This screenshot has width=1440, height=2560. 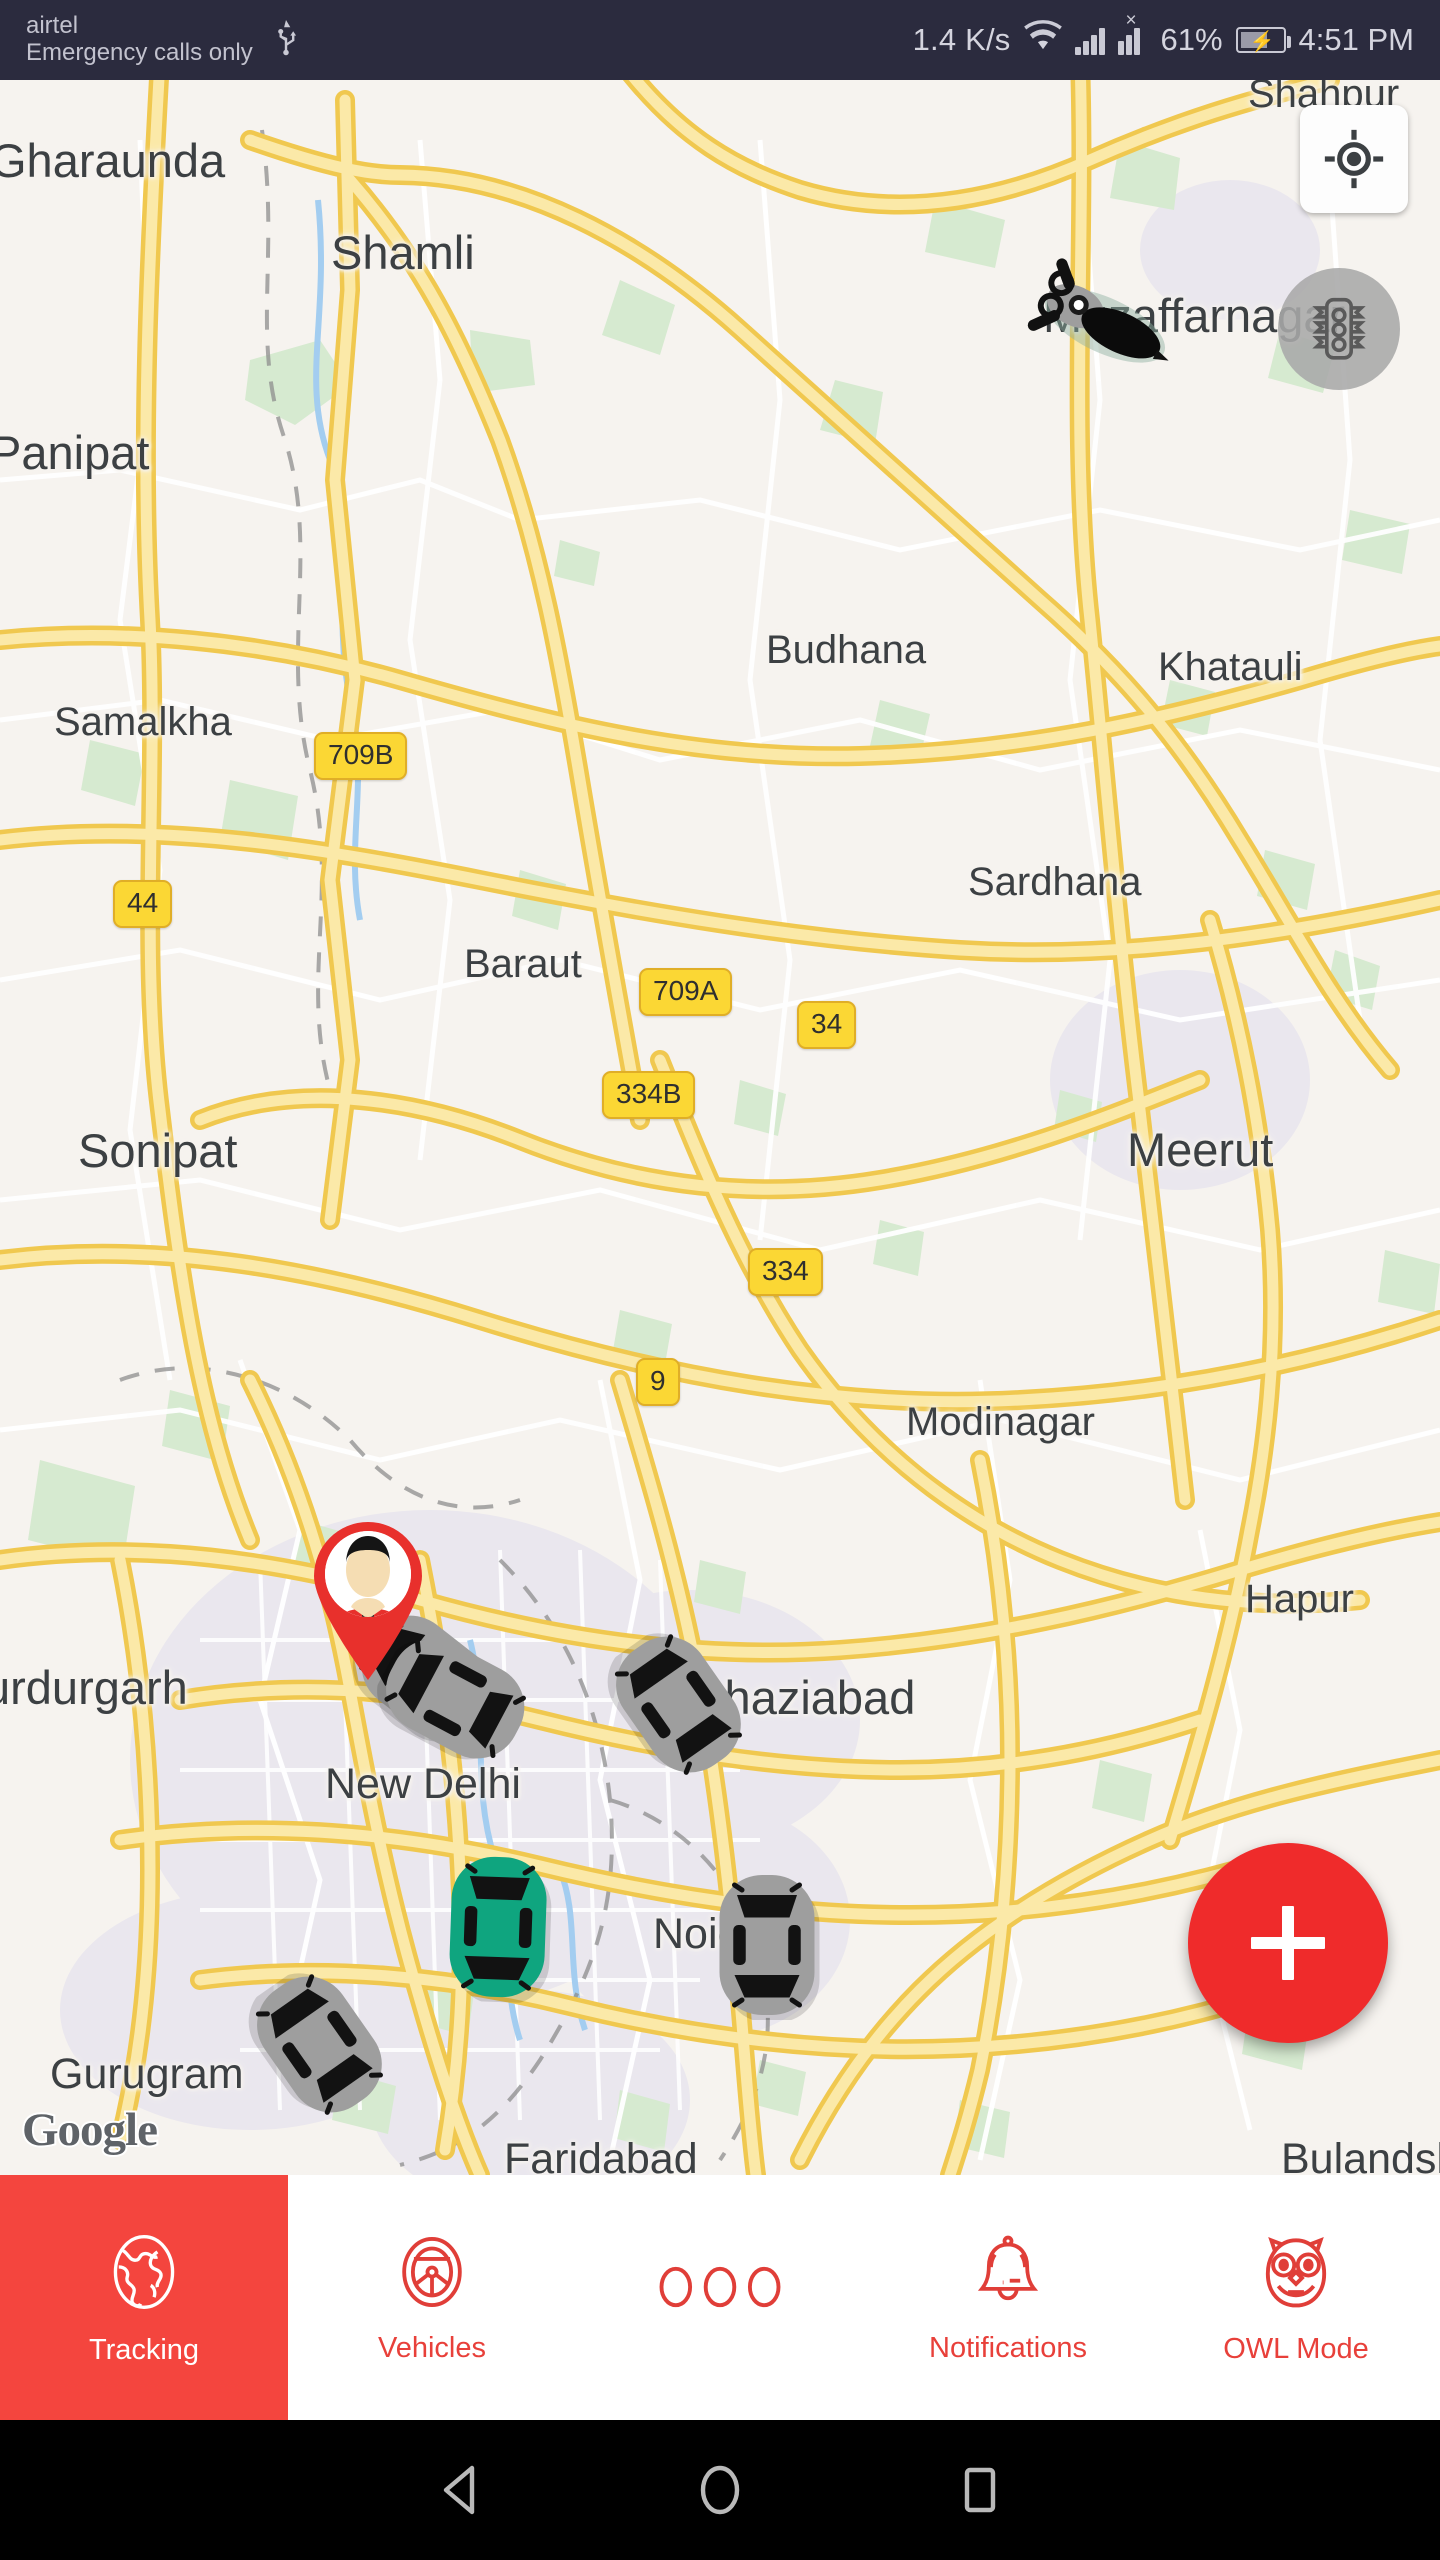 What do you see at coordinates (432, 2276) in the screenshot?
I see `steering-wheel-icon` at bounding box center [432, 2276].